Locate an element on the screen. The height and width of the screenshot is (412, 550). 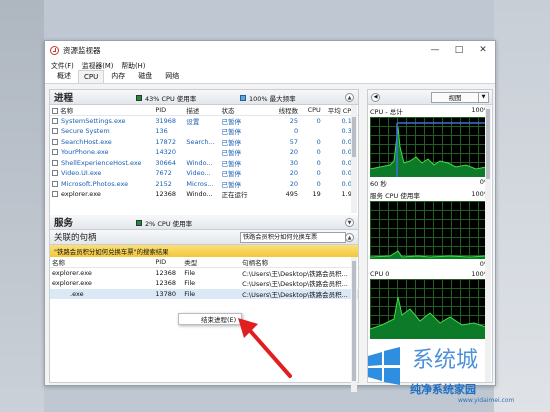
services-section-header: 服务 2% CPU 使用率 ▼ is located at coordinates (204, 222).